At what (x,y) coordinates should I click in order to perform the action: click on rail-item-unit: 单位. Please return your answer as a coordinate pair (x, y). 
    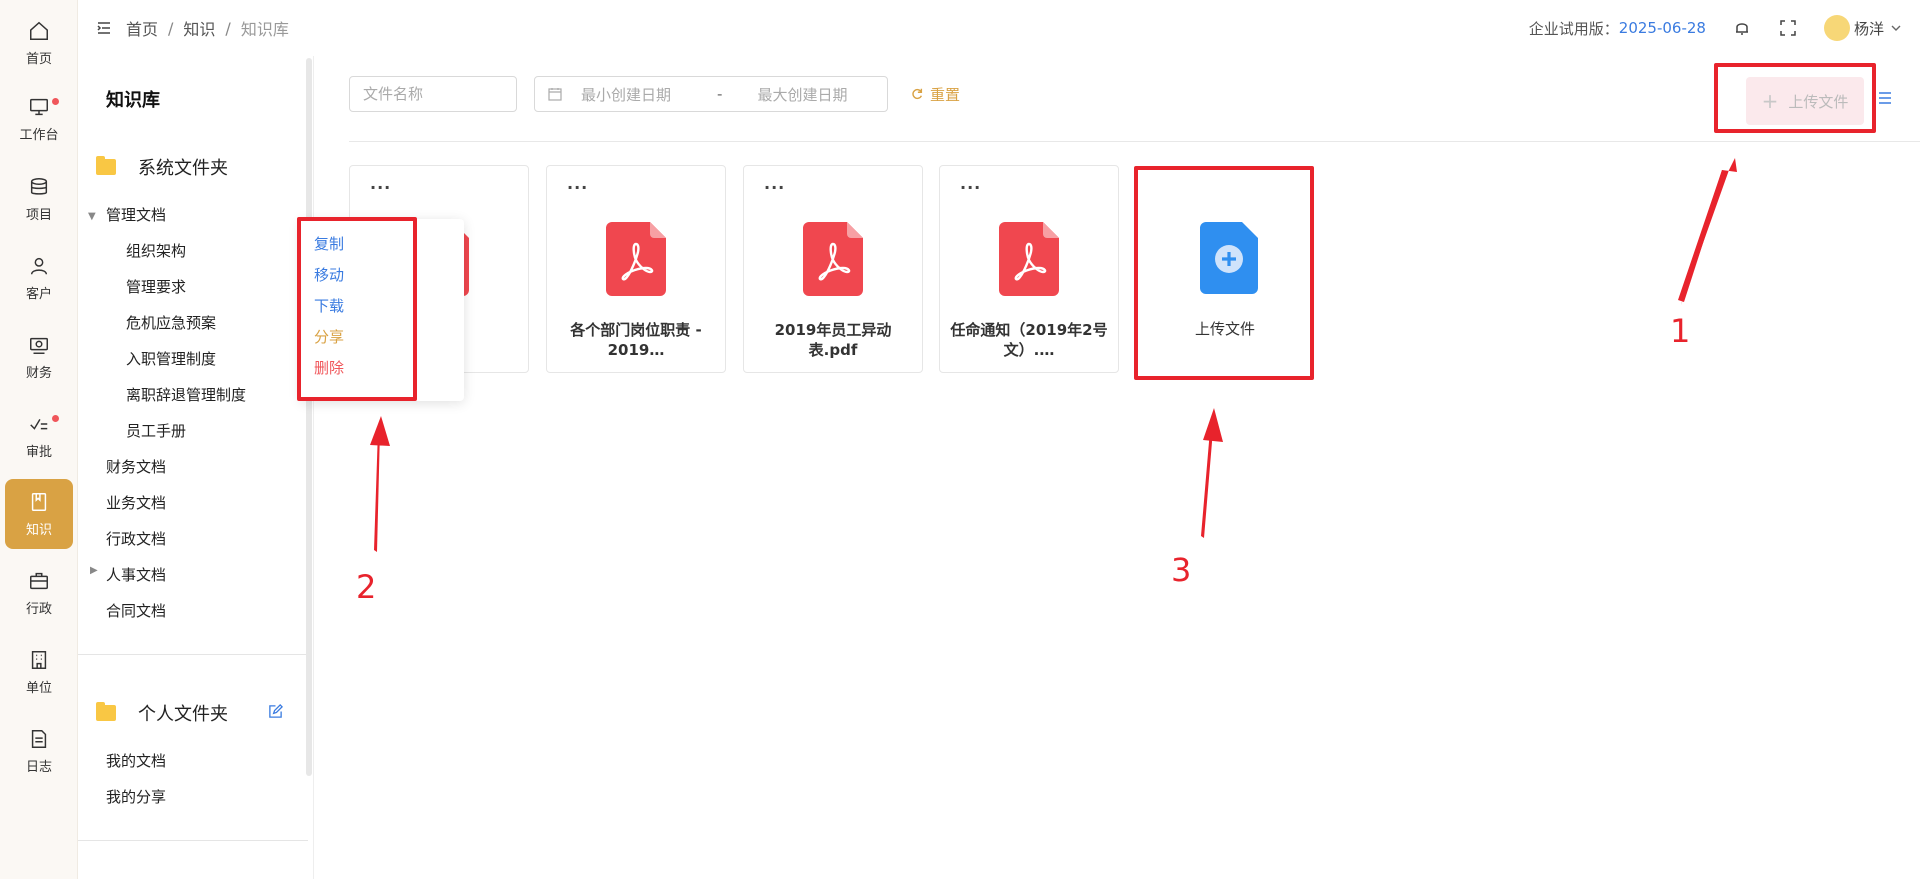
    Looking at the image, I should click on (39, 672).